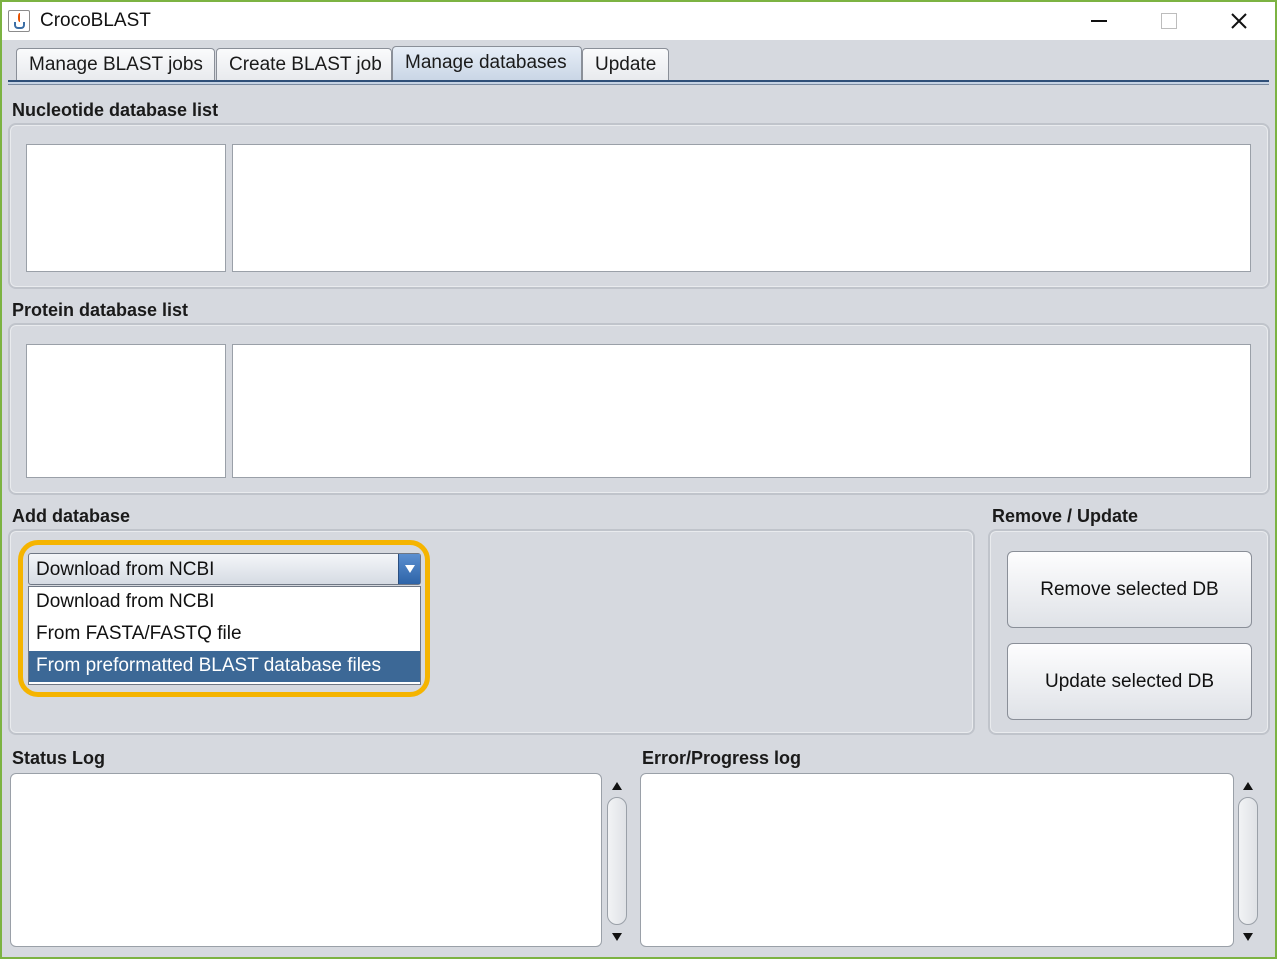 The width and height of the screenshot is (1277, 959). I want to click on status-log-scrollbar, so click(617, 861).